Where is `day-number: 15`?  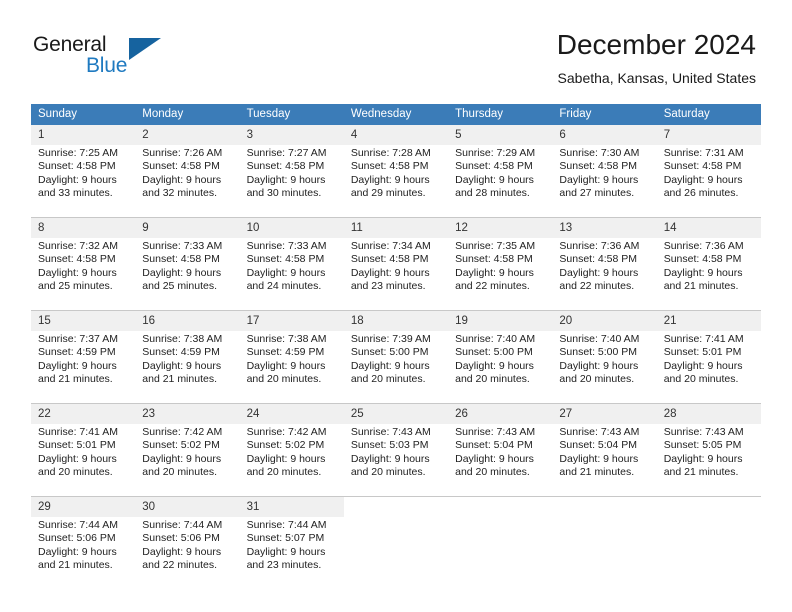 day-number: 15 is located at coordinates (83, 320).